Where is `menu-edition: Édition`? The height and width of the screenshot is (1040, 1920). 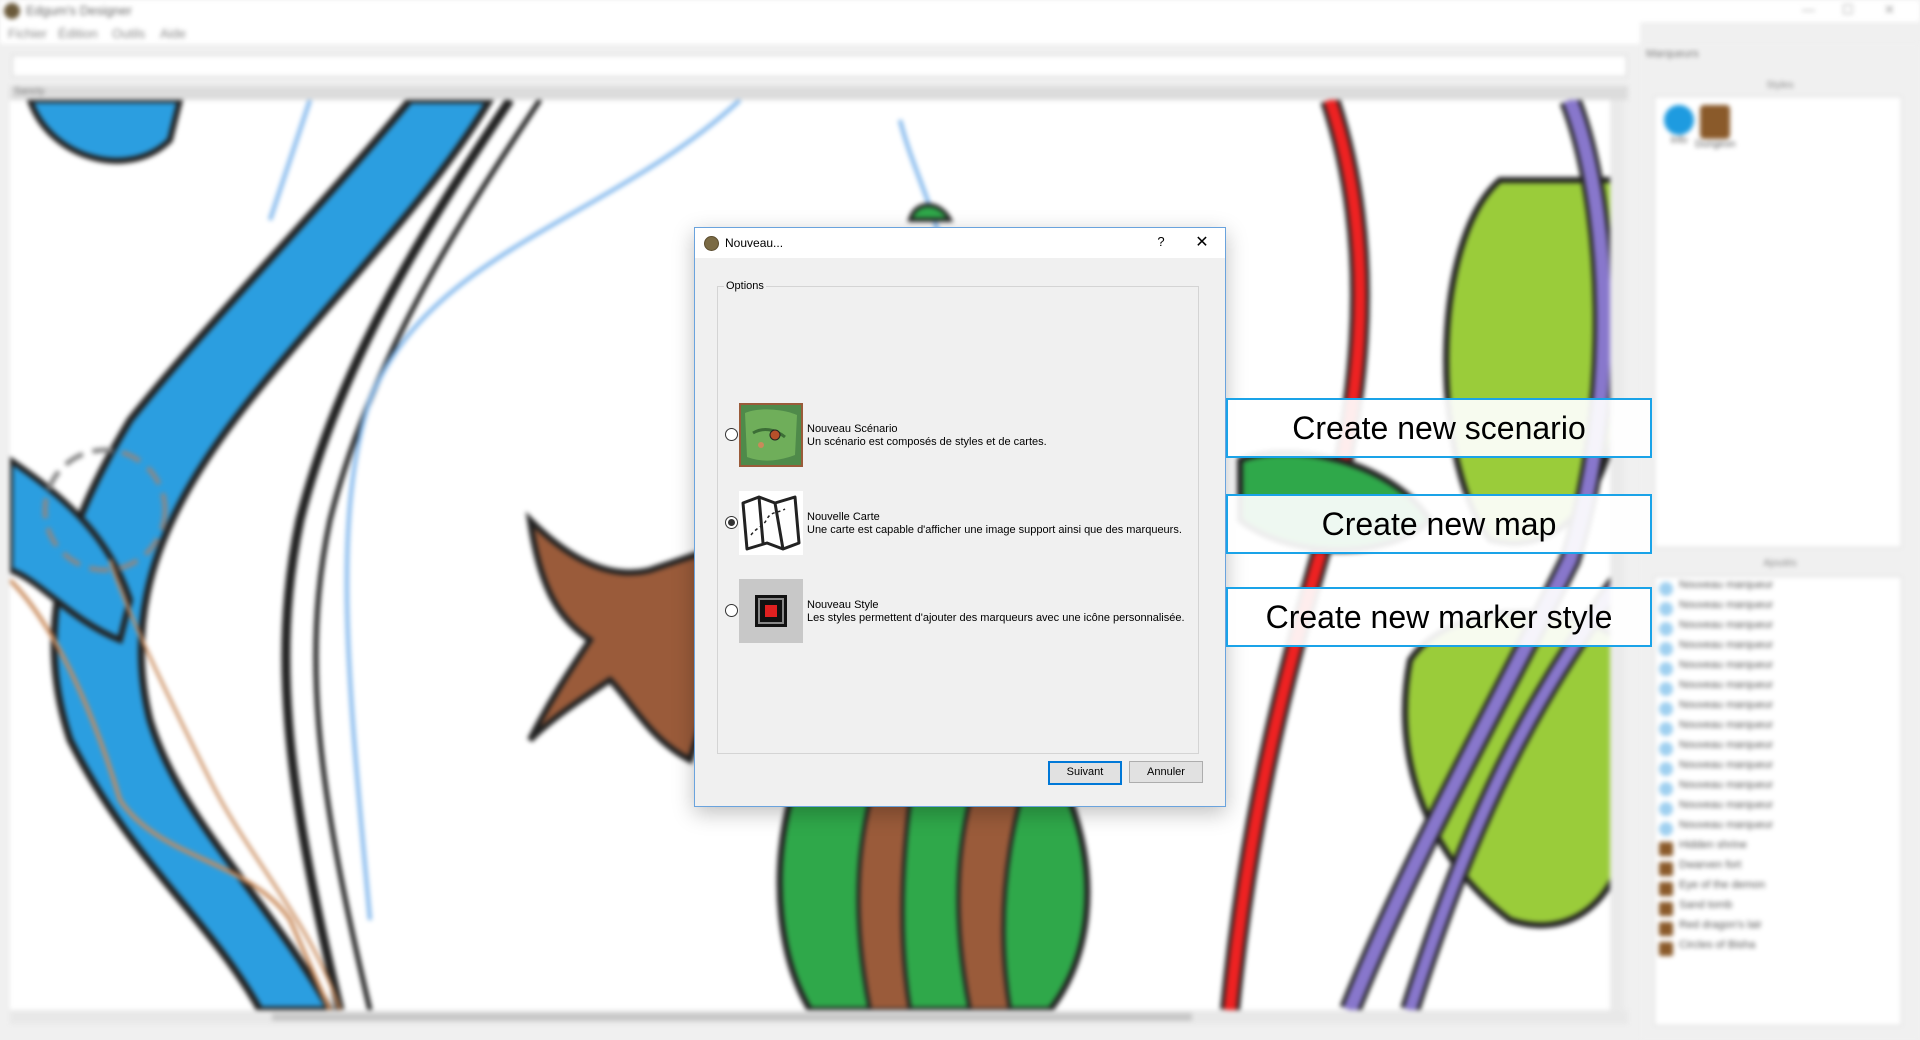
menu-edition: Édition is located at coordinates (78, 33).